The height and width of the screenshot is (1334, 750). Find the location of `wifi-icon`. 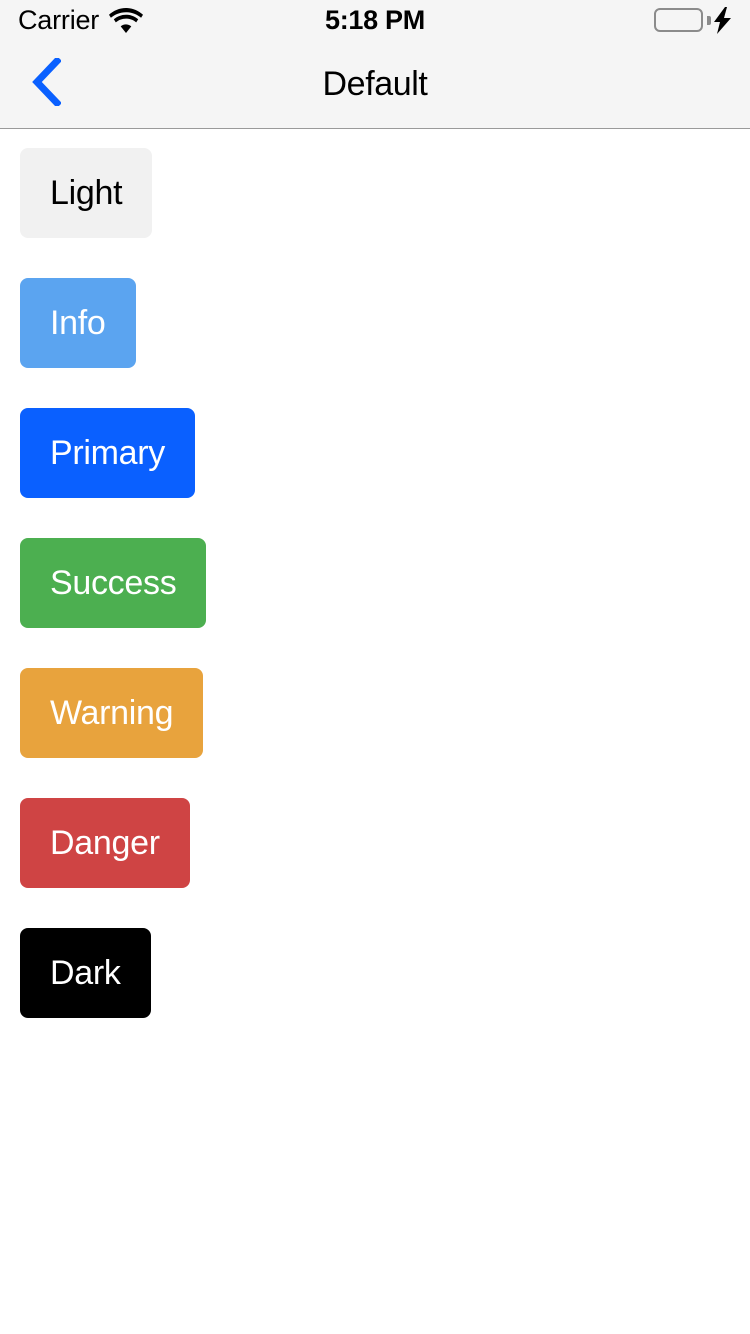

wifi-icon is located at coordinates (126, 20).